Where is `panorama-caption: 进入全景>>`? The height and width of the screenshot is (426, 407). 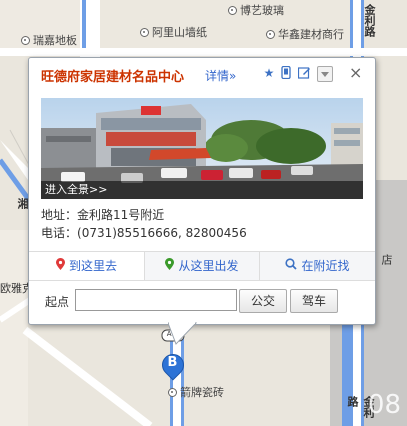 panorama-caption: 进入全景>> is located at coordinates (202, 190).